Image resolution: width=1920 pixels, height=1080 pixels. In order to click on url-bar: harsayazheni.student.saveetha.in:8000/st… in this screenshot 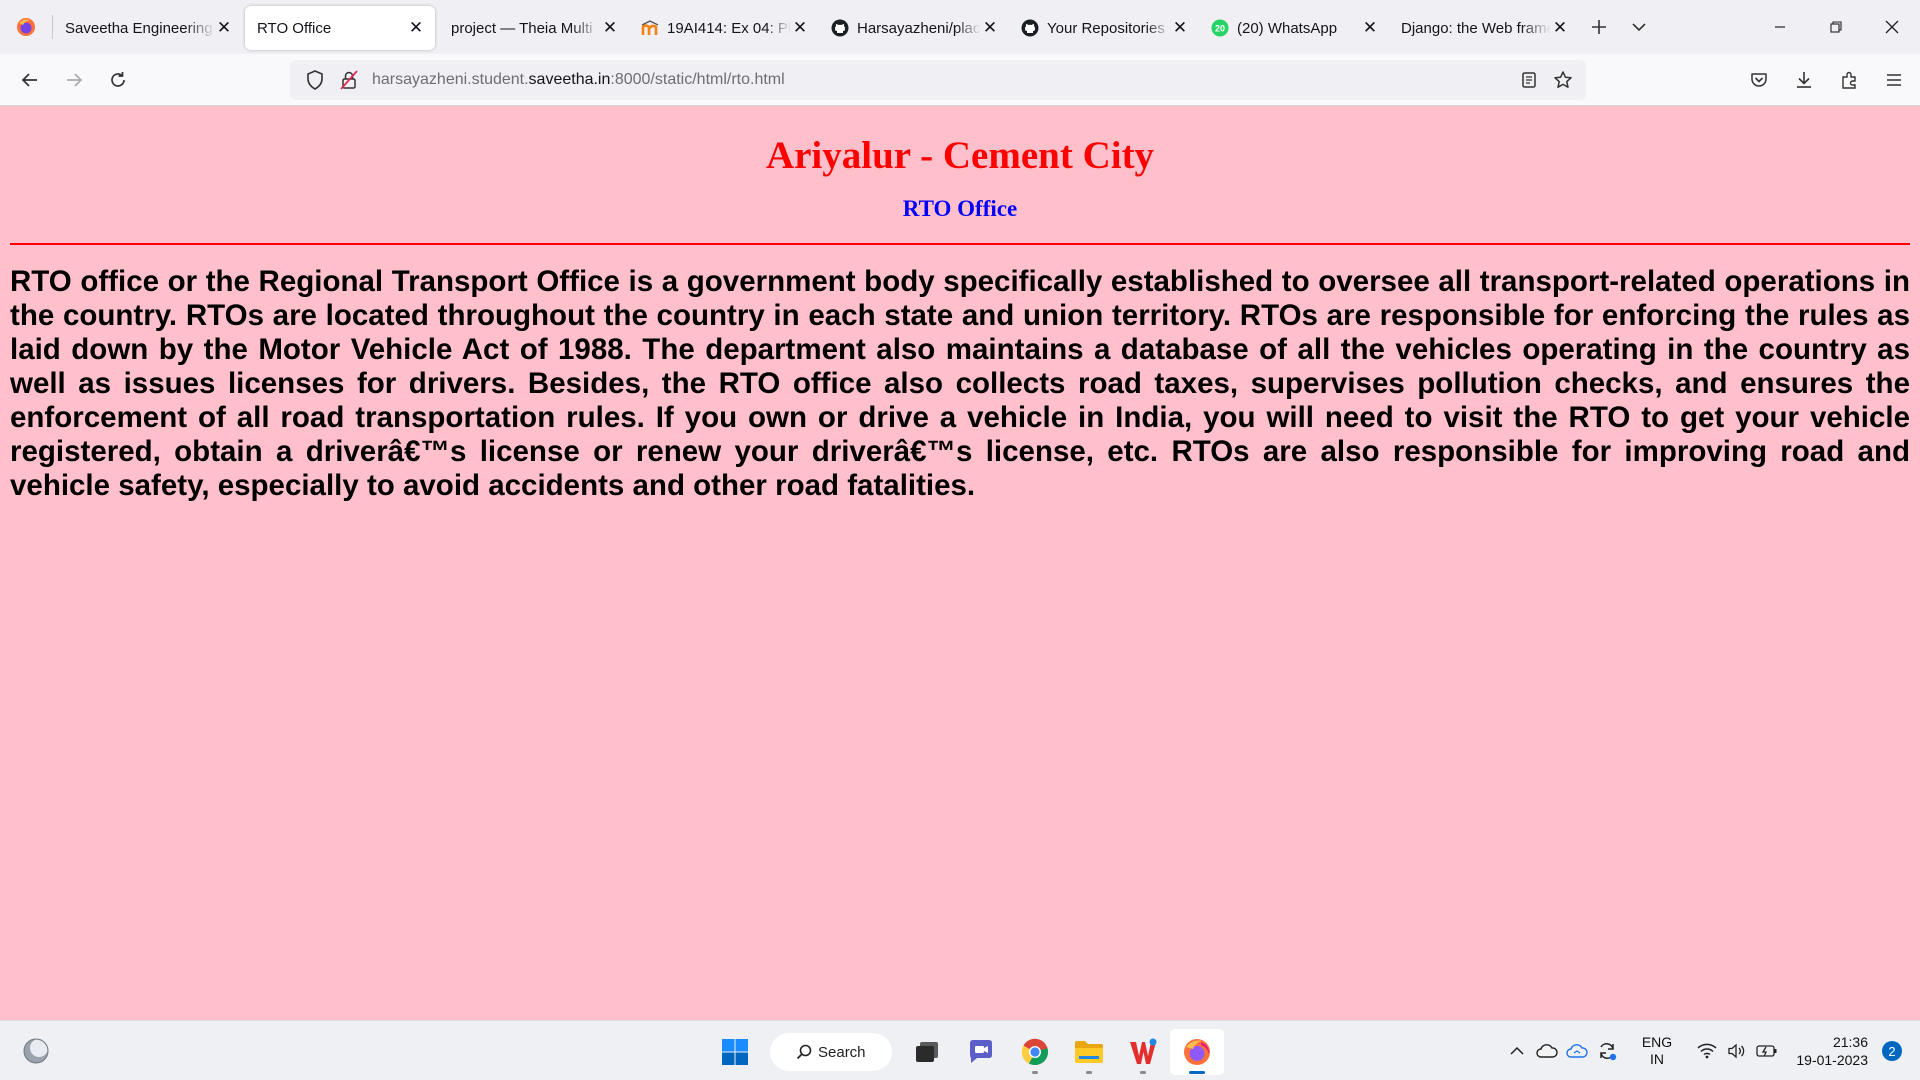, I will do `click(938, 80)`.